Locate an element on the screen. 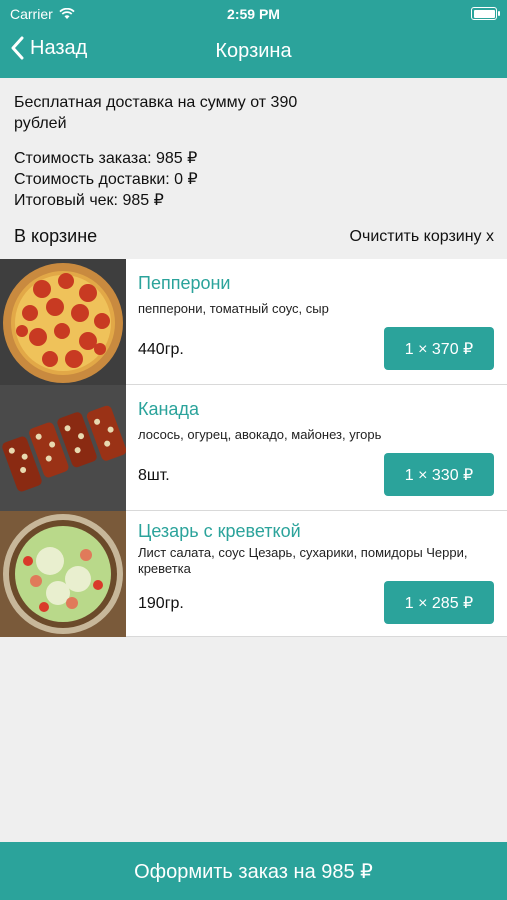 The image size is (507, 900). cart-header: В корзине Очистить корзину x is located at coordinates (254, 236).